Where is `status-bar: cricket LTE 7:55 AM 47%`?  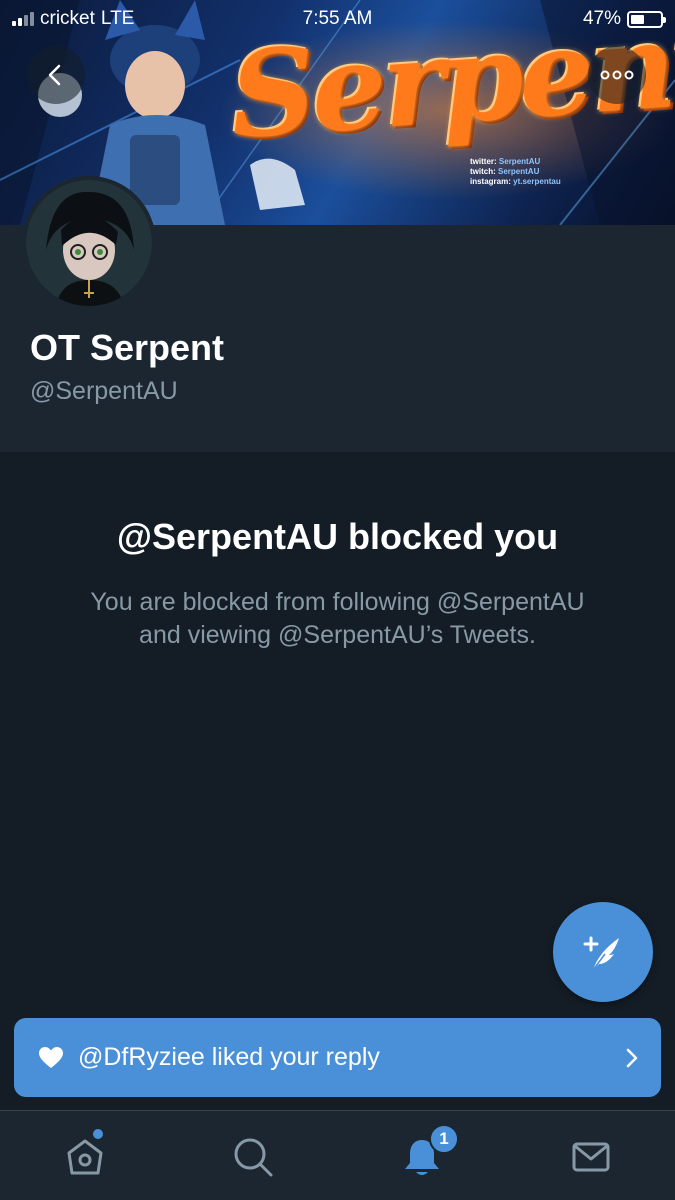 status-bar: cricket LTE 7:55 AM 47% is located at coordinates (337, 19).